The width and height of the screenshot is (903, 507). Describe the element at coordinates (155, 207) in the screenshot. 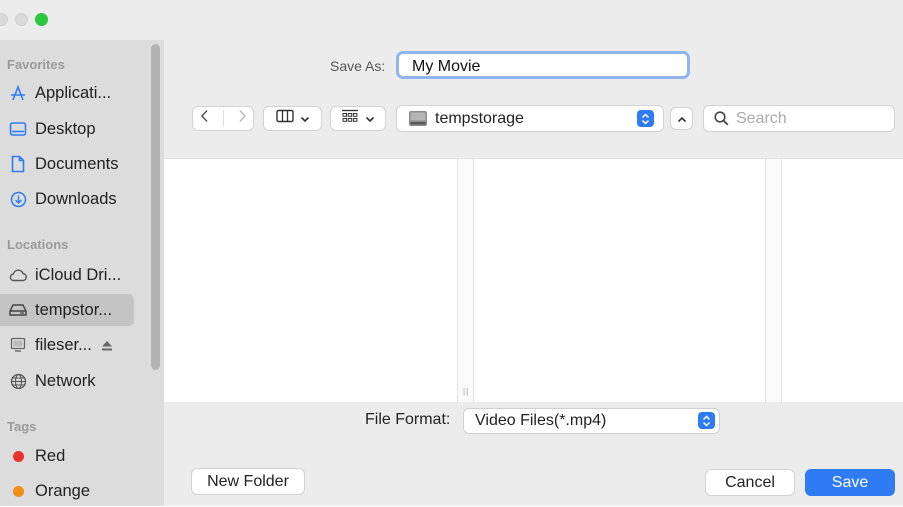

I see `sidebar-scrollbar` at that location.